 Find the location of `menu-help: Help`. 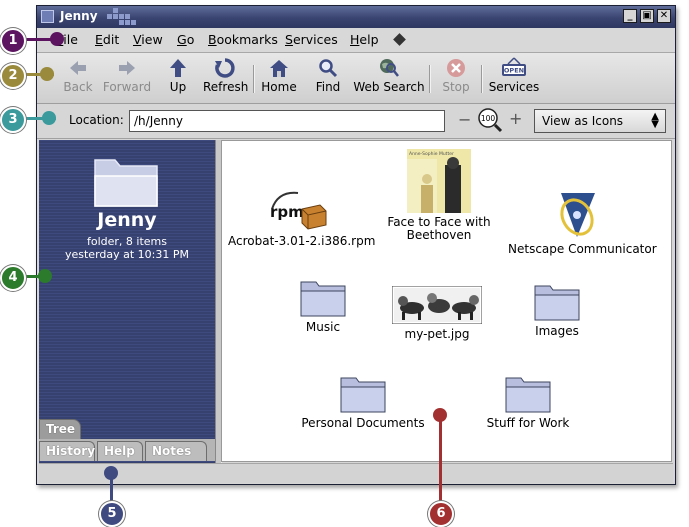

menu-help: Help is located at coordinates (364, 39).